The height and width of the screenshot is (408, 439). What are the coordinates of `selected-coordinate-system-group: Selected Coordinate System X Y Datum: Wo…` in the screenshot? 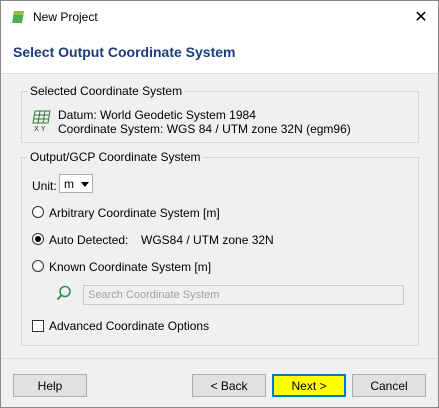 It's located at (220, 113).